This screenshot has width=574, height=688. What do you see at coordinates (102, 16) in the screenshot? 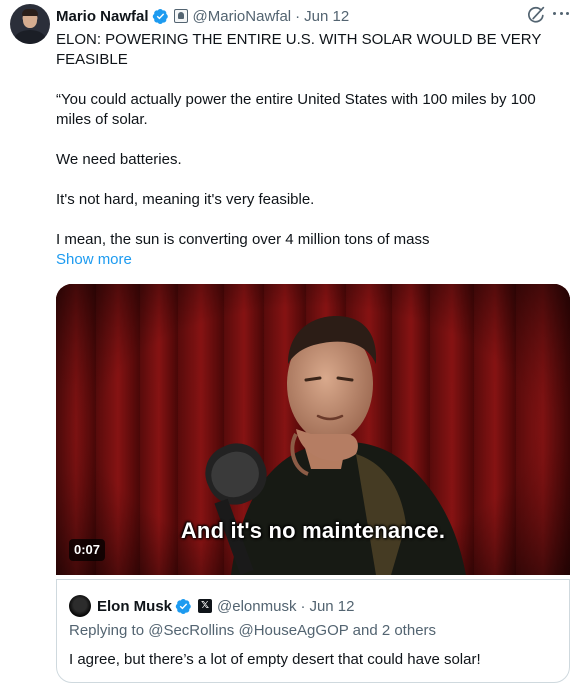
I see `author-name: Mario Nawfal` at bounding box center [102, 16].